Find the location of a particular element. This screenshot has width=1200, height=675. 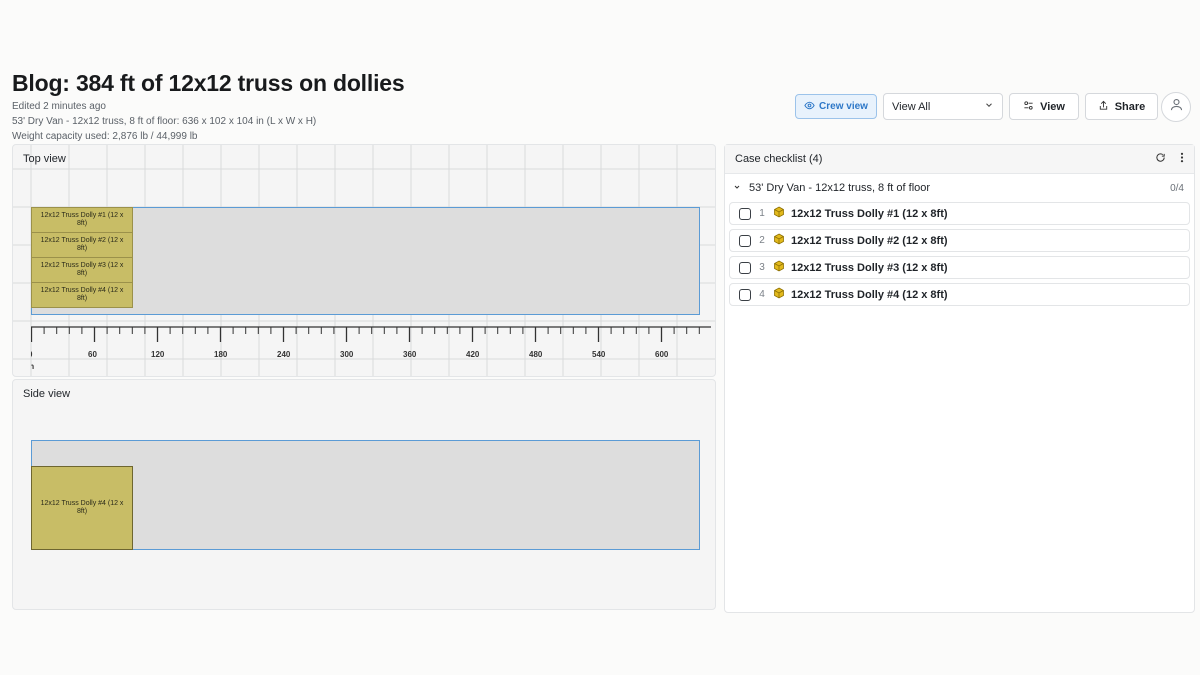

checklist-header: Case checklist (4) is located at coordinates (959, 159).